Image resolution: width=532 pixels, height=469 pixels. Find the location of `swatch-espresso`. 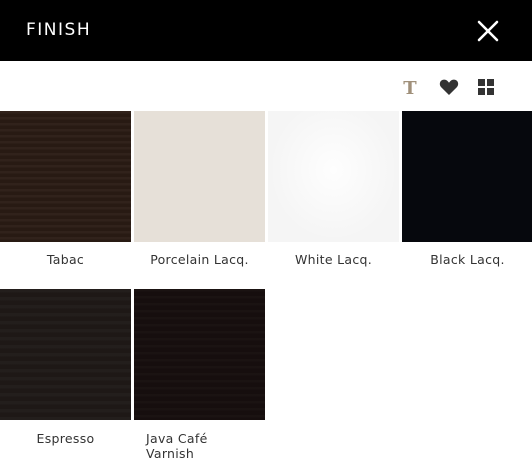

swatch-espresso is located at coordinates (65, 354).